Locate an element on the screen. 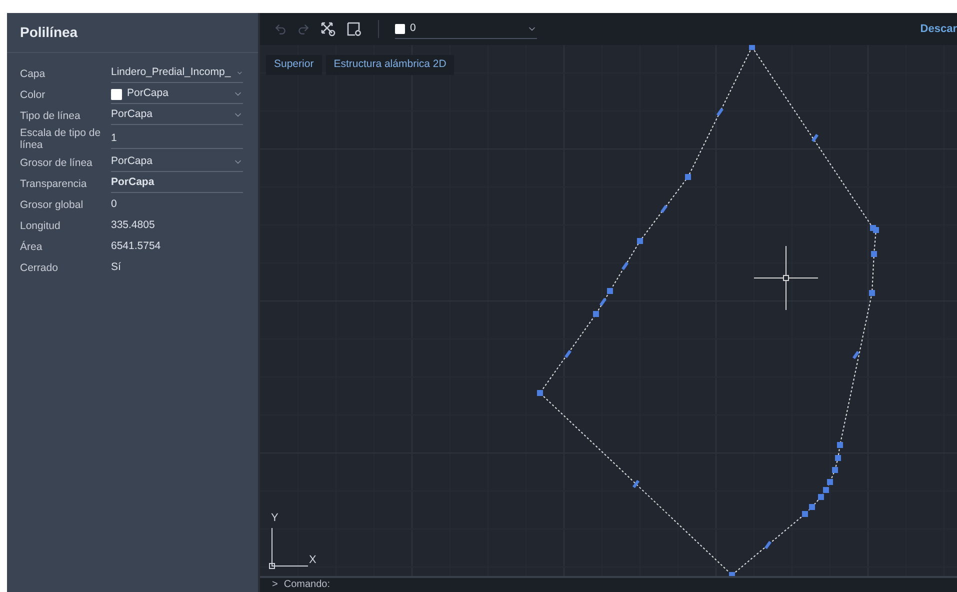 The image size is (957, 592). property-label: Área is located at coordinates (32, 246).